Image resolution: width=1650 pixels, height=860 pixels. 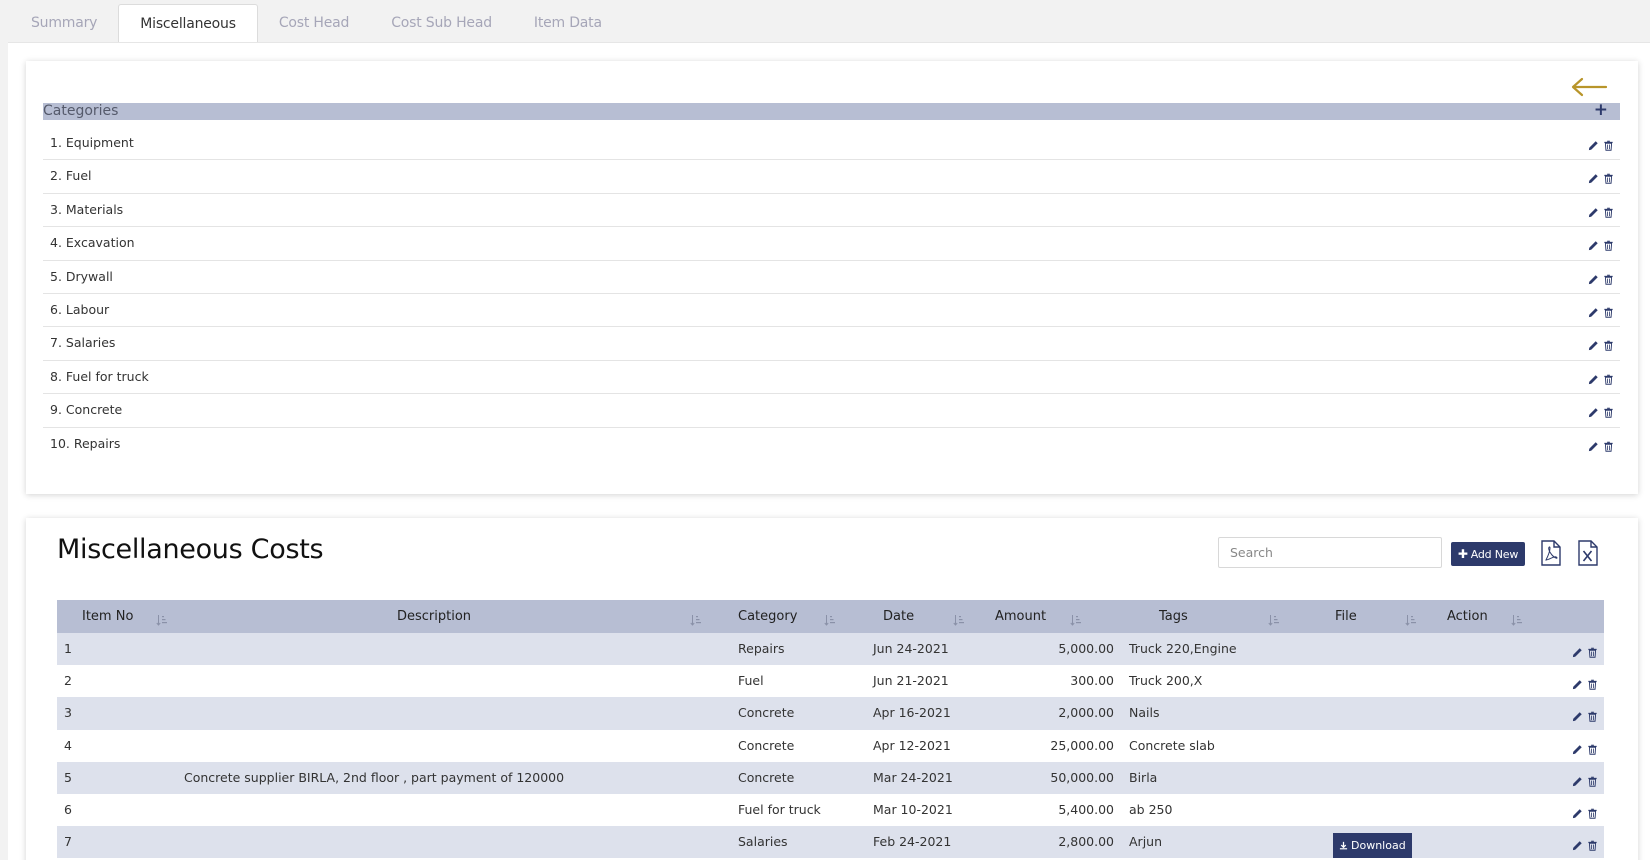 What do you see at coordinates (99, 376) in the screenshot?
I see `category-label: 8. Fuel for truck` at bounding box center [99, 376].